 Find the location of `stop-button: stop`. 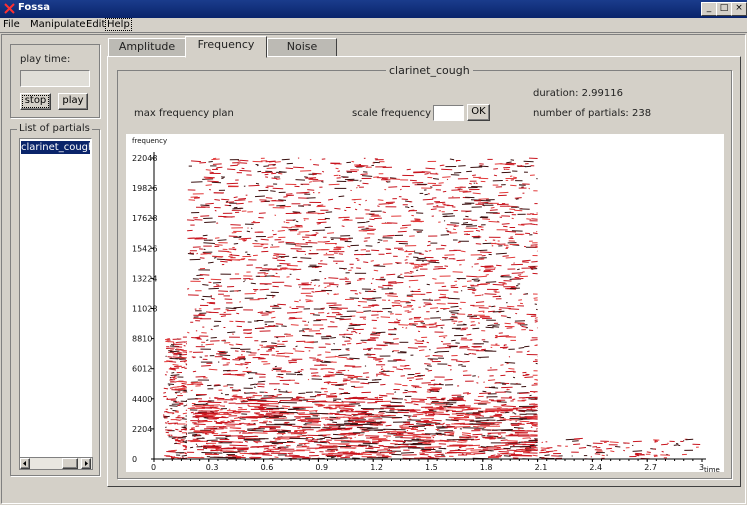

stop-button: stop is located at coordinates (35, 101).